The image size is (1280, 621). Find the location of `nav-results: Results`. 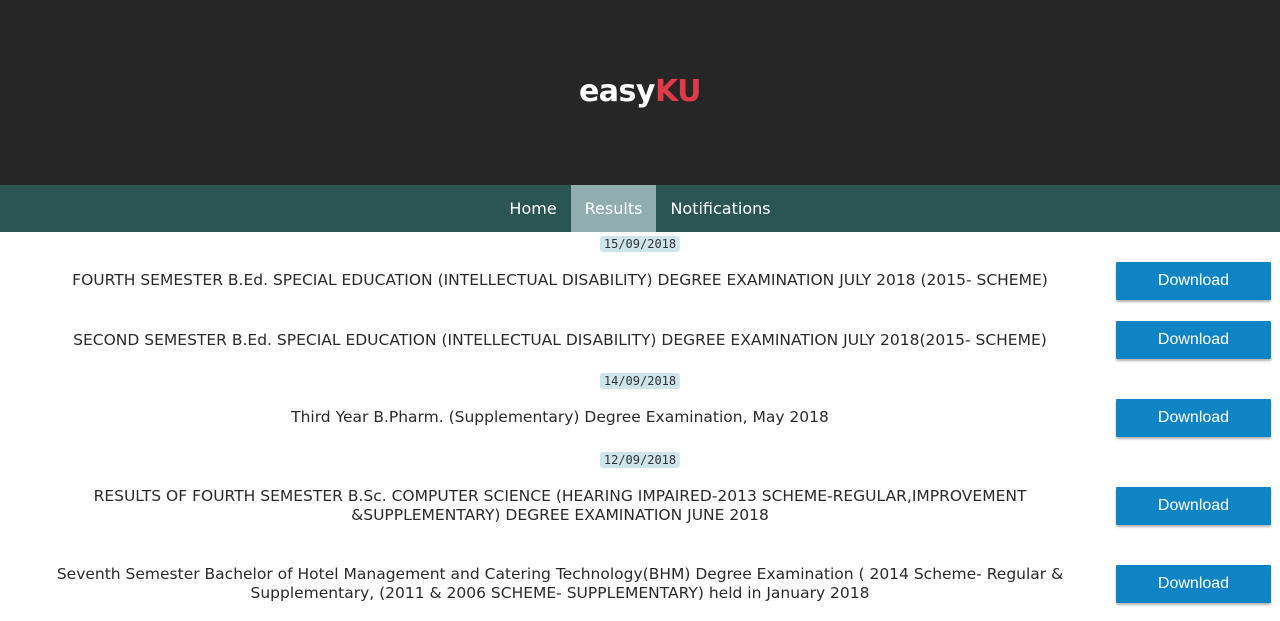

nav-results: Results is located at coordinates (613, 208).